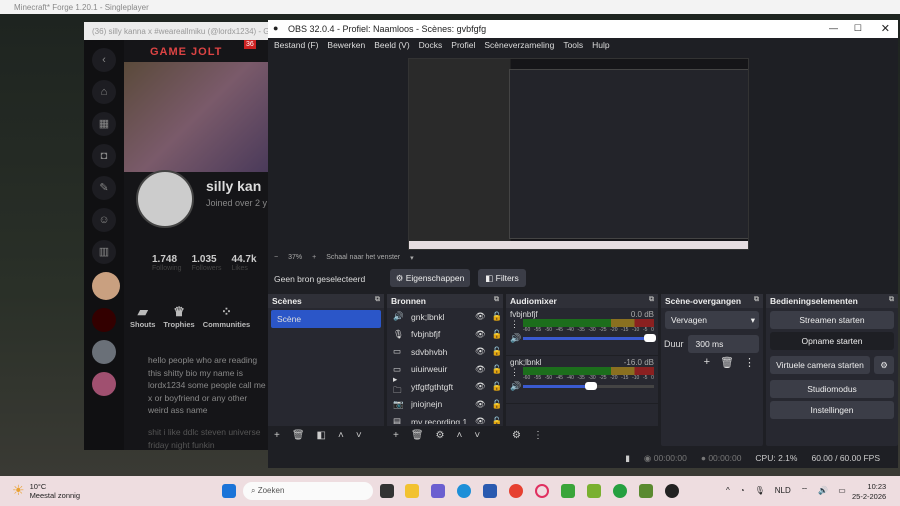  I want to click on menu-sceneverzameling: Scèneverzameling, so click(519, 46).